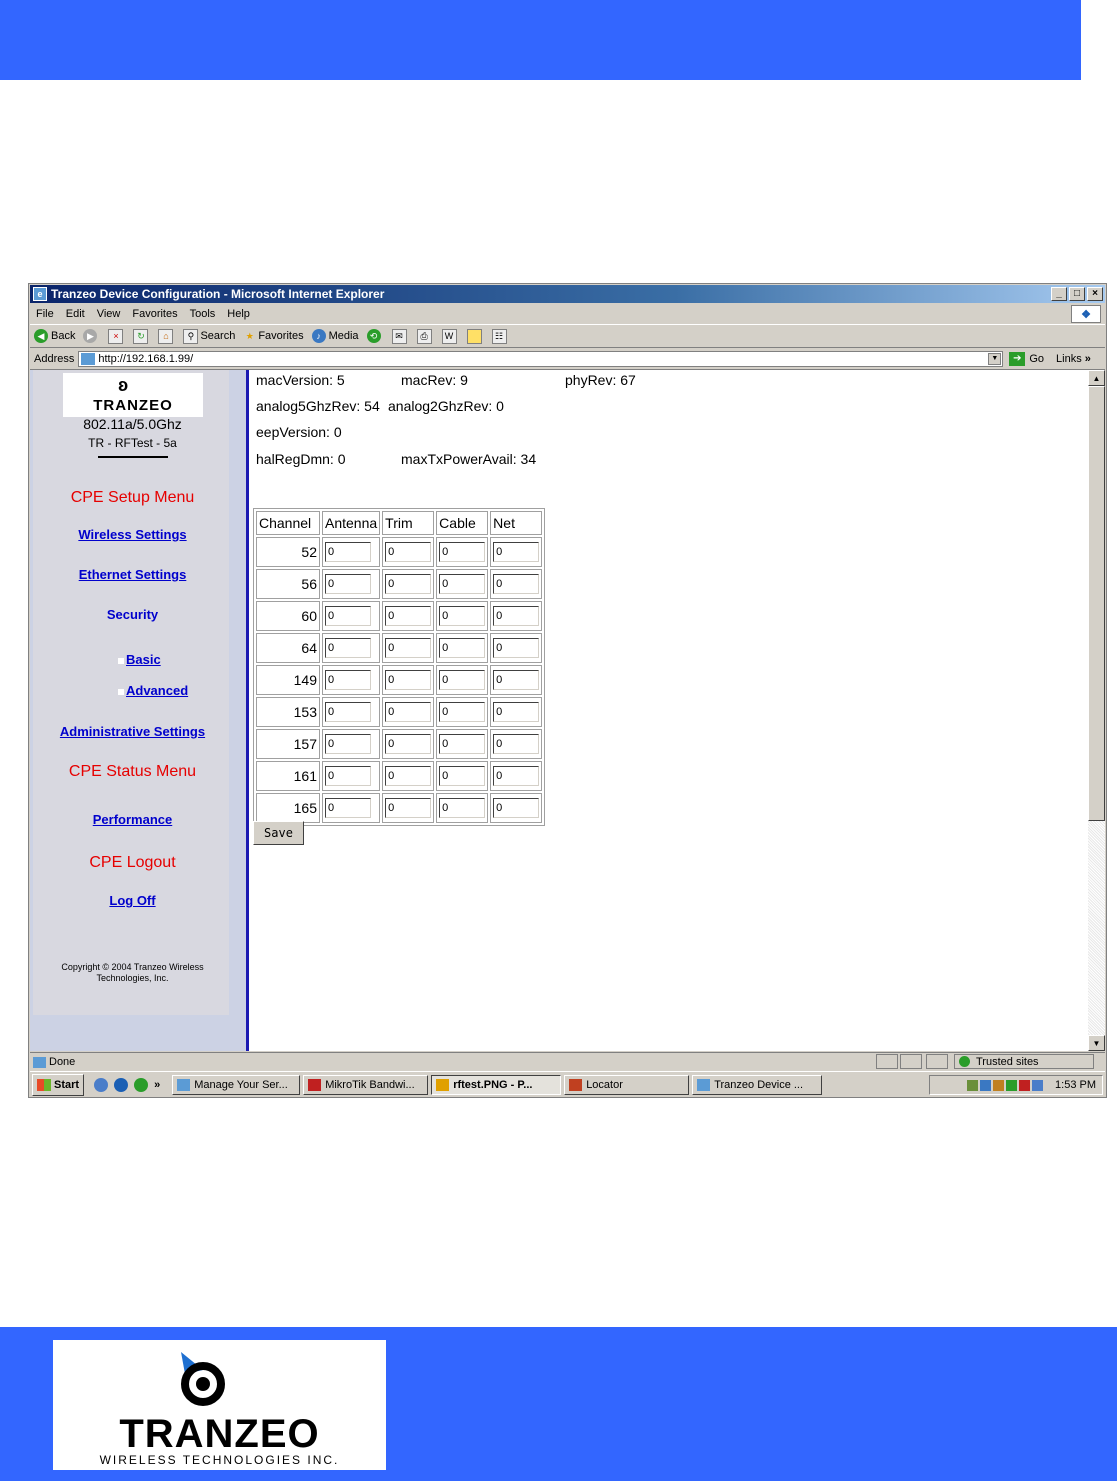 This screenshot has height=1481, width=1117. Describe the element at coordinates (132, 819) in the screenshot. I see `performance-link: Performance` at that location.